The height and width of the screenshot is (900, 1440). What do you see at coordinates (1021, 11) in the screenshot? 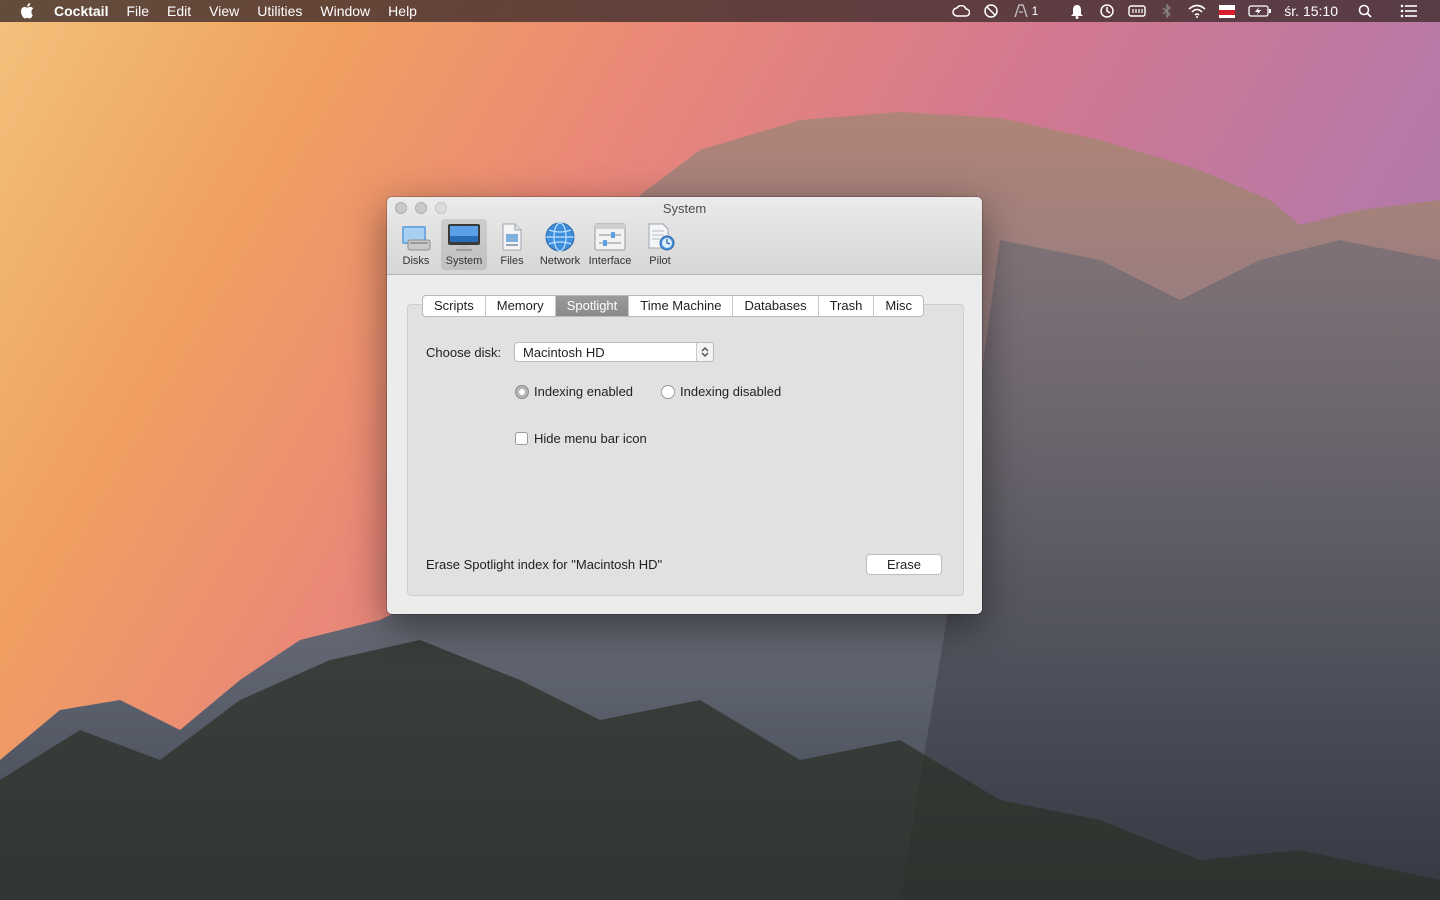
I see `adobe-icon` at bounding box center [1021, 11].